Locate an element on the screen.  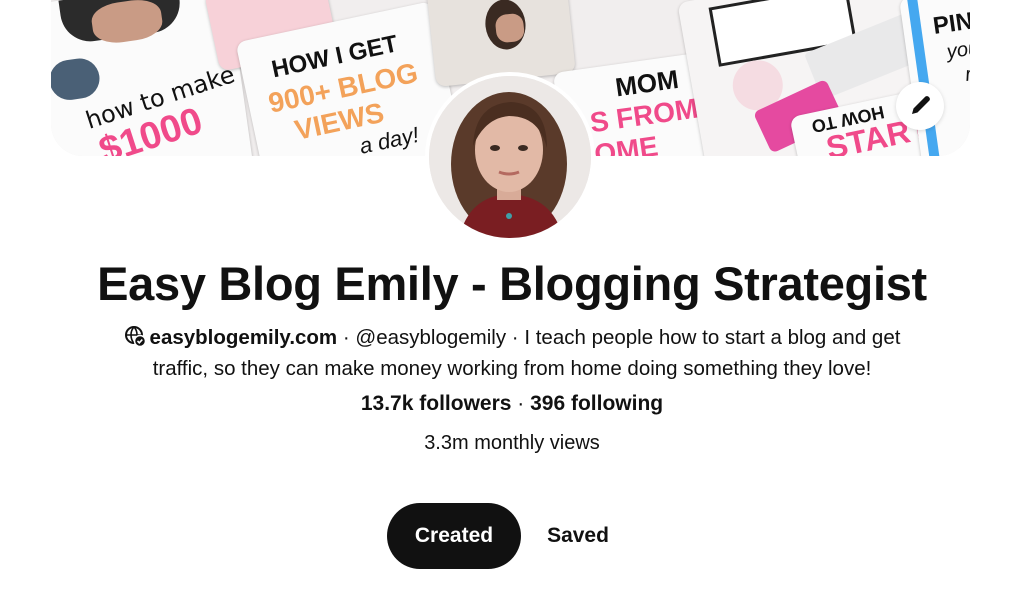
tab-created: Created is located at coordinates (454, 536).